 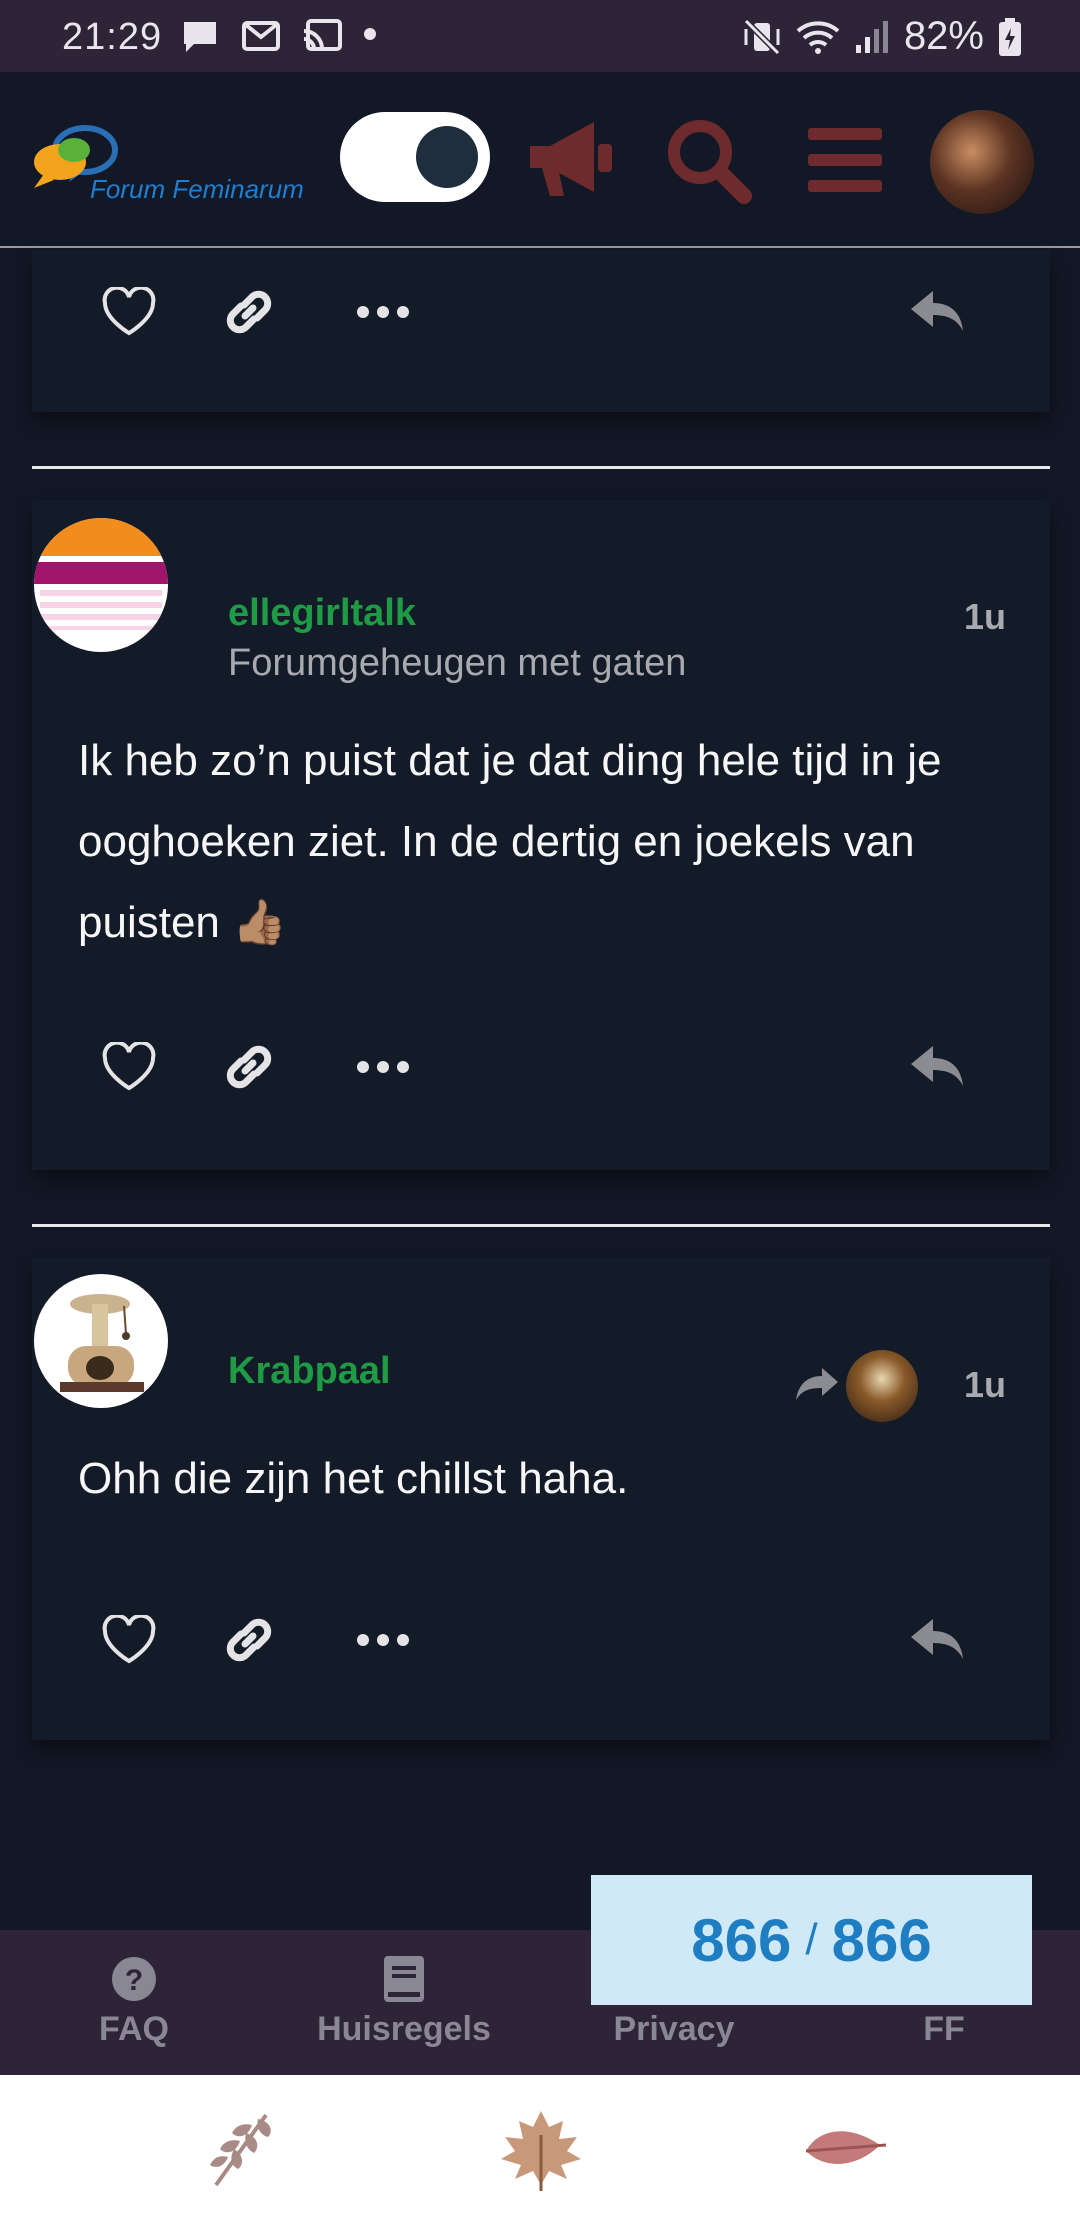 I want to click on home-leaf-icon, so click(x=541, y=2150).